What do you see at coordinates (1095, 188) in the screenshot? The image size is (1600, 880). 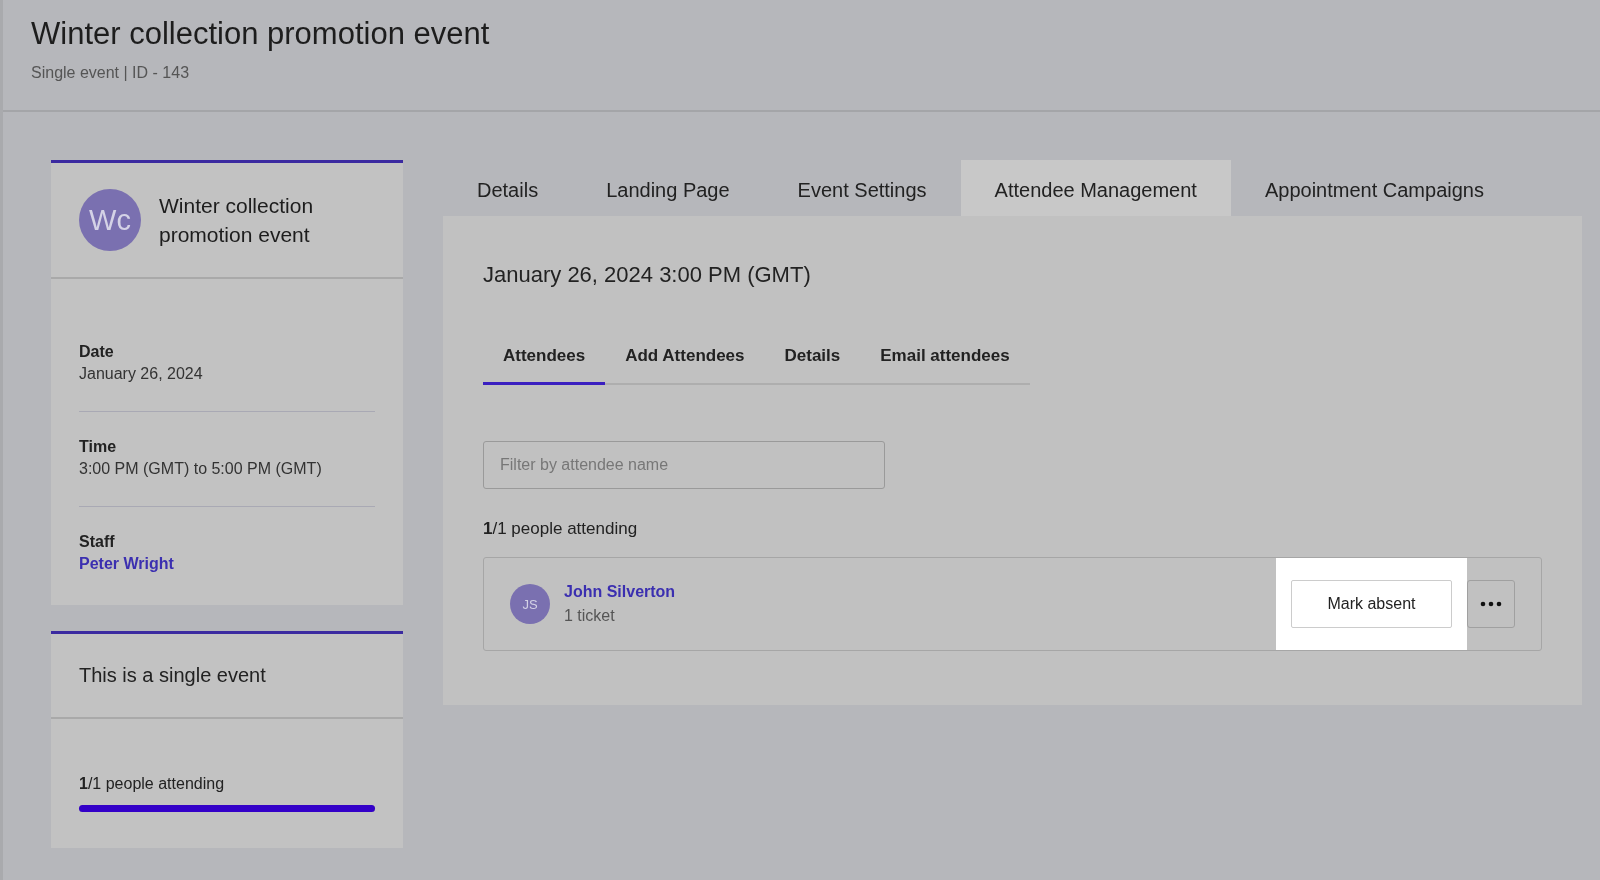 I see `tab: Attendee Management` at bounding box center [1095, 188].